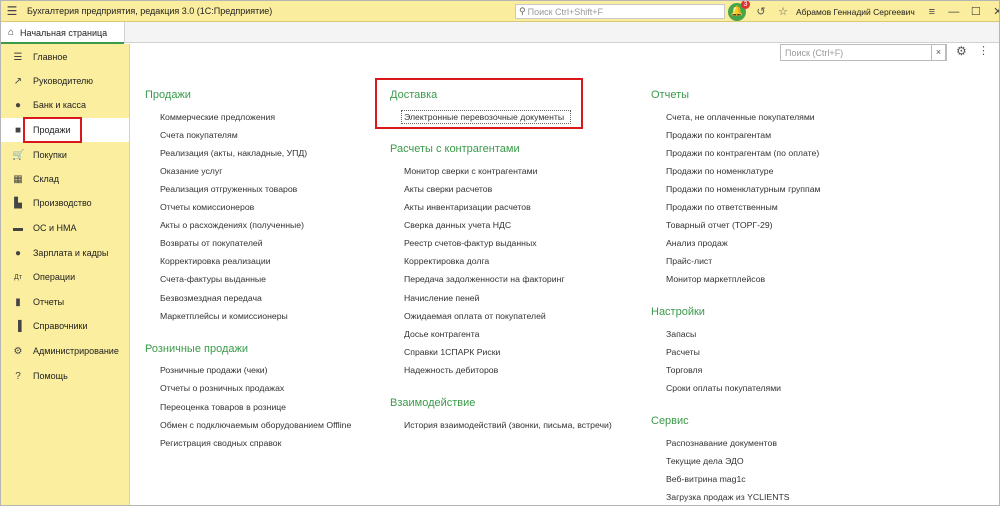 The width and height of the screenshot is (1000, 506). Describe the element at coordinates (65, 179) in the screenshot. I see `sidebar-item-warehouse: ▦ Склад` at that location.